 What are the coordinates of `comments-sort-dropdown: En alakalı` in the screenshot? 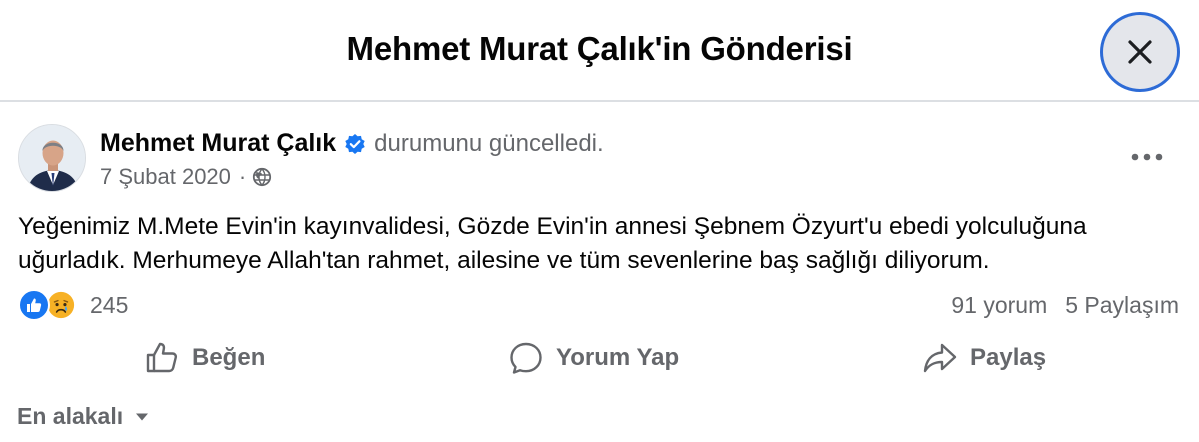 It's located at (83, 416).